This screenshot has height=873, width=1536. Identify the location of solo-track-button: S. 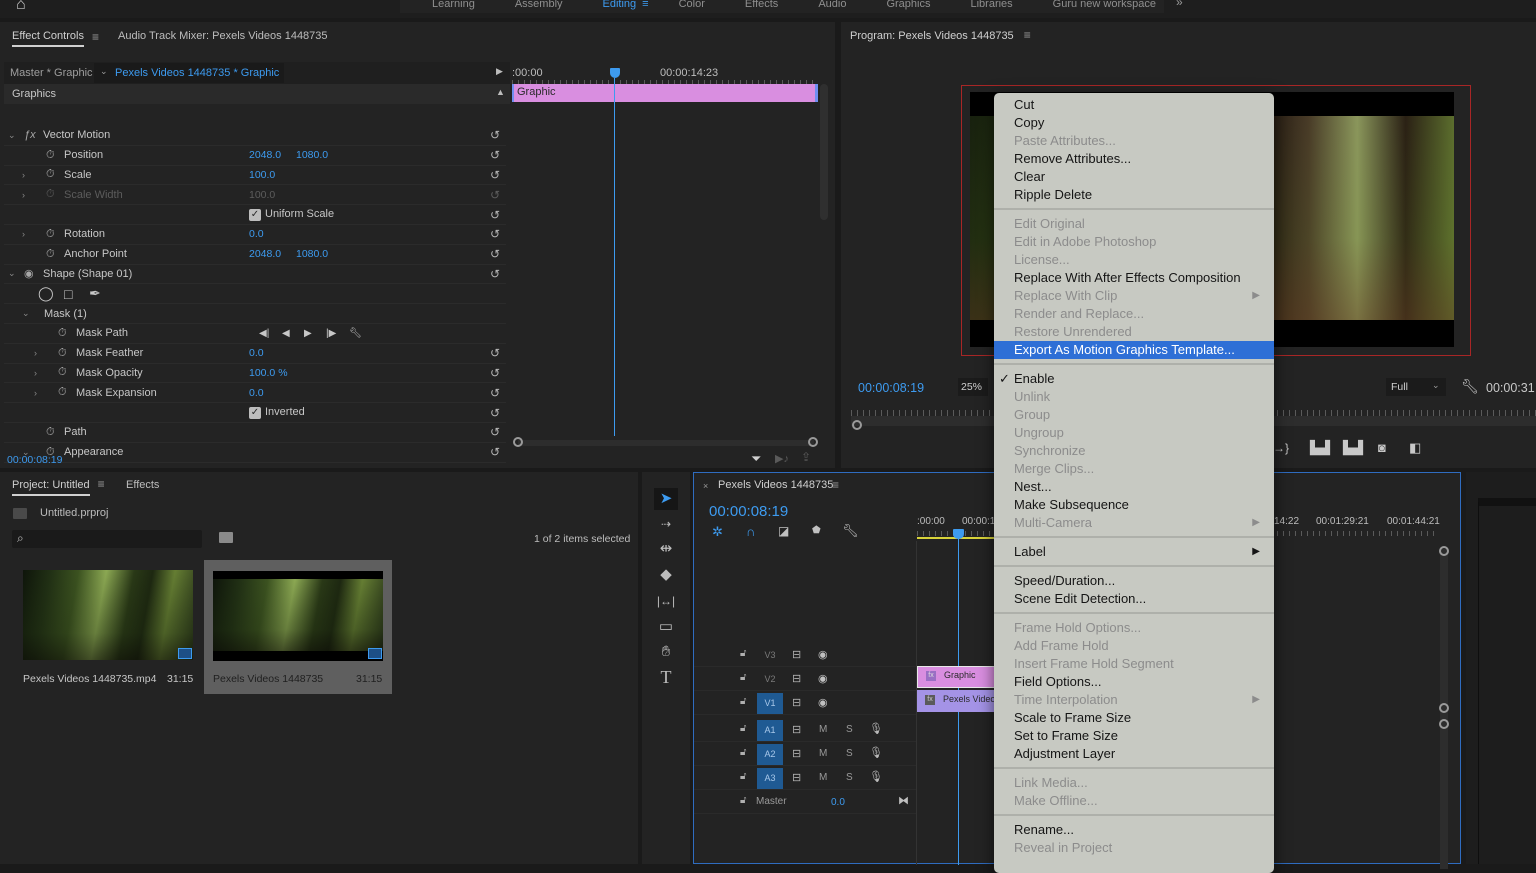
(849, 753).